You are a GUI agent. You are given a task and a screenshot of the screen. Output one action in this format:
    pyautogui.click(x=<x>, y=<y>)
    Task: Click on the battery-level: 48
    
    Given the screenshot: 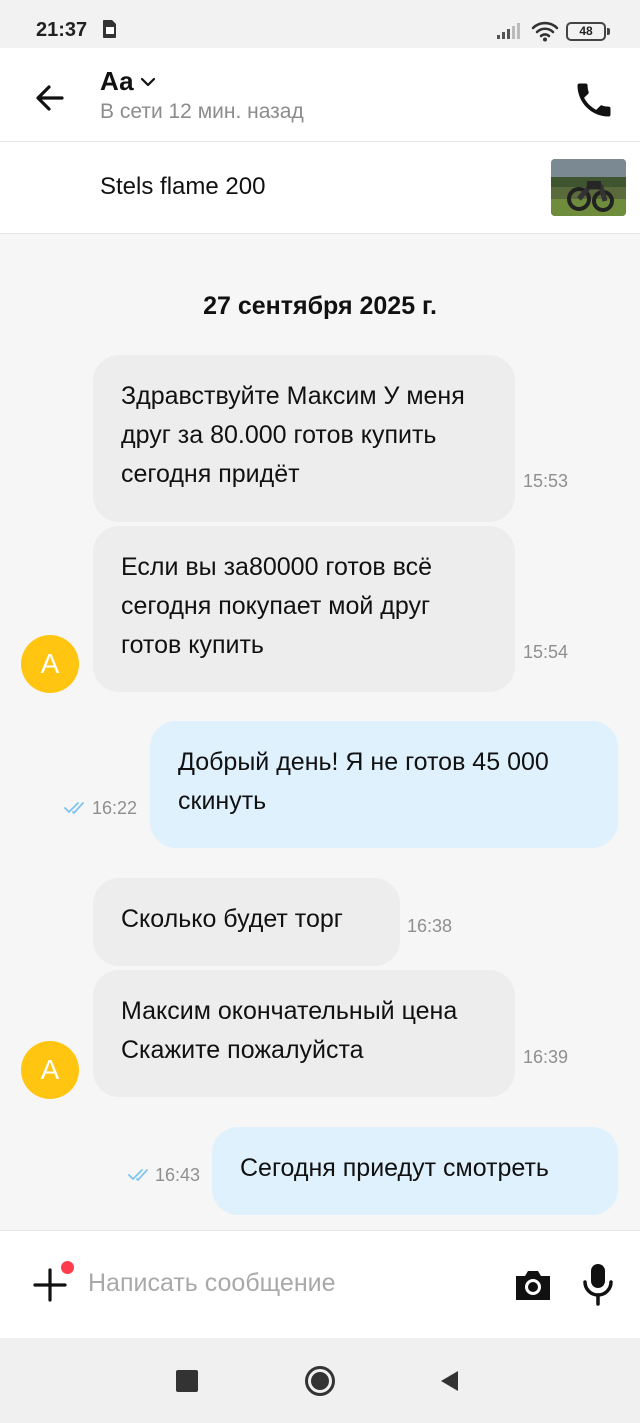 What is the action you would take?
    pyautogui.click(x=586, y=31)
    